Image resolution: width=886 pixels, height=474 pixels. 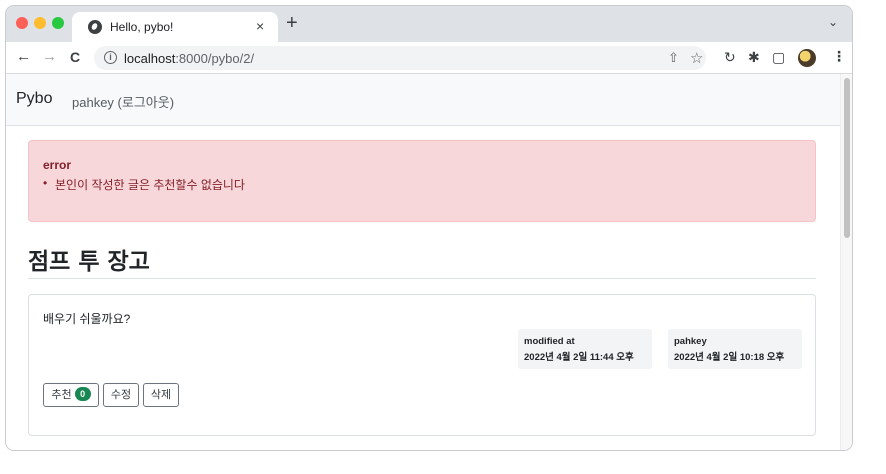 I want to click on new-tab-button: +, so click(x=292, y=23).